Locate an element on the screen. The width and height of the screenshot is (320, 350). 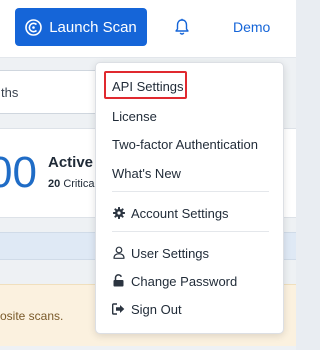
stat-critical-line: 20 Critica is located at coordinates (71, 184).